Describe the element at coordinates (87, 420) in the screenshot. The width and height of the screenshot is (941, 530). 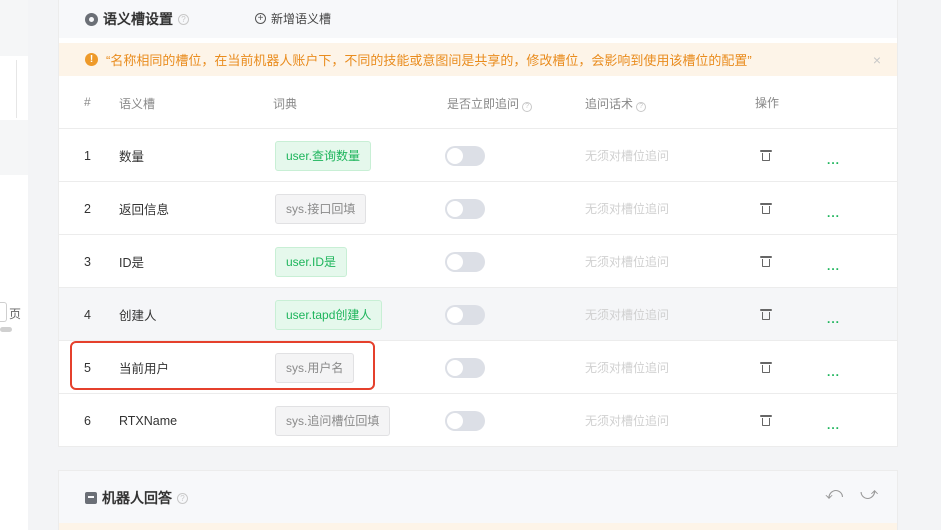
I see `row-index: 6` at that location.